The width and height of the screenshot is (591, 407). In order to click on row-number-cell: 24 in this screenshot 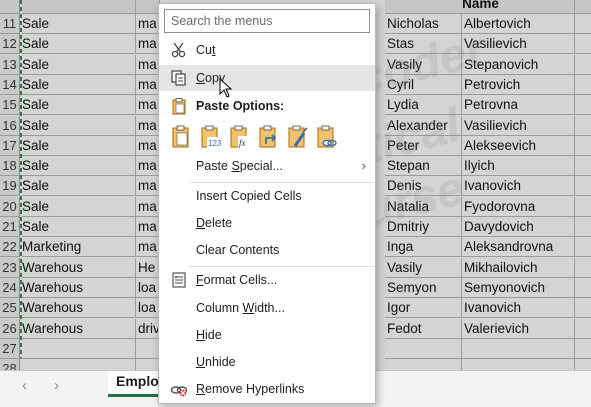, I will do `click(10, 287)`.